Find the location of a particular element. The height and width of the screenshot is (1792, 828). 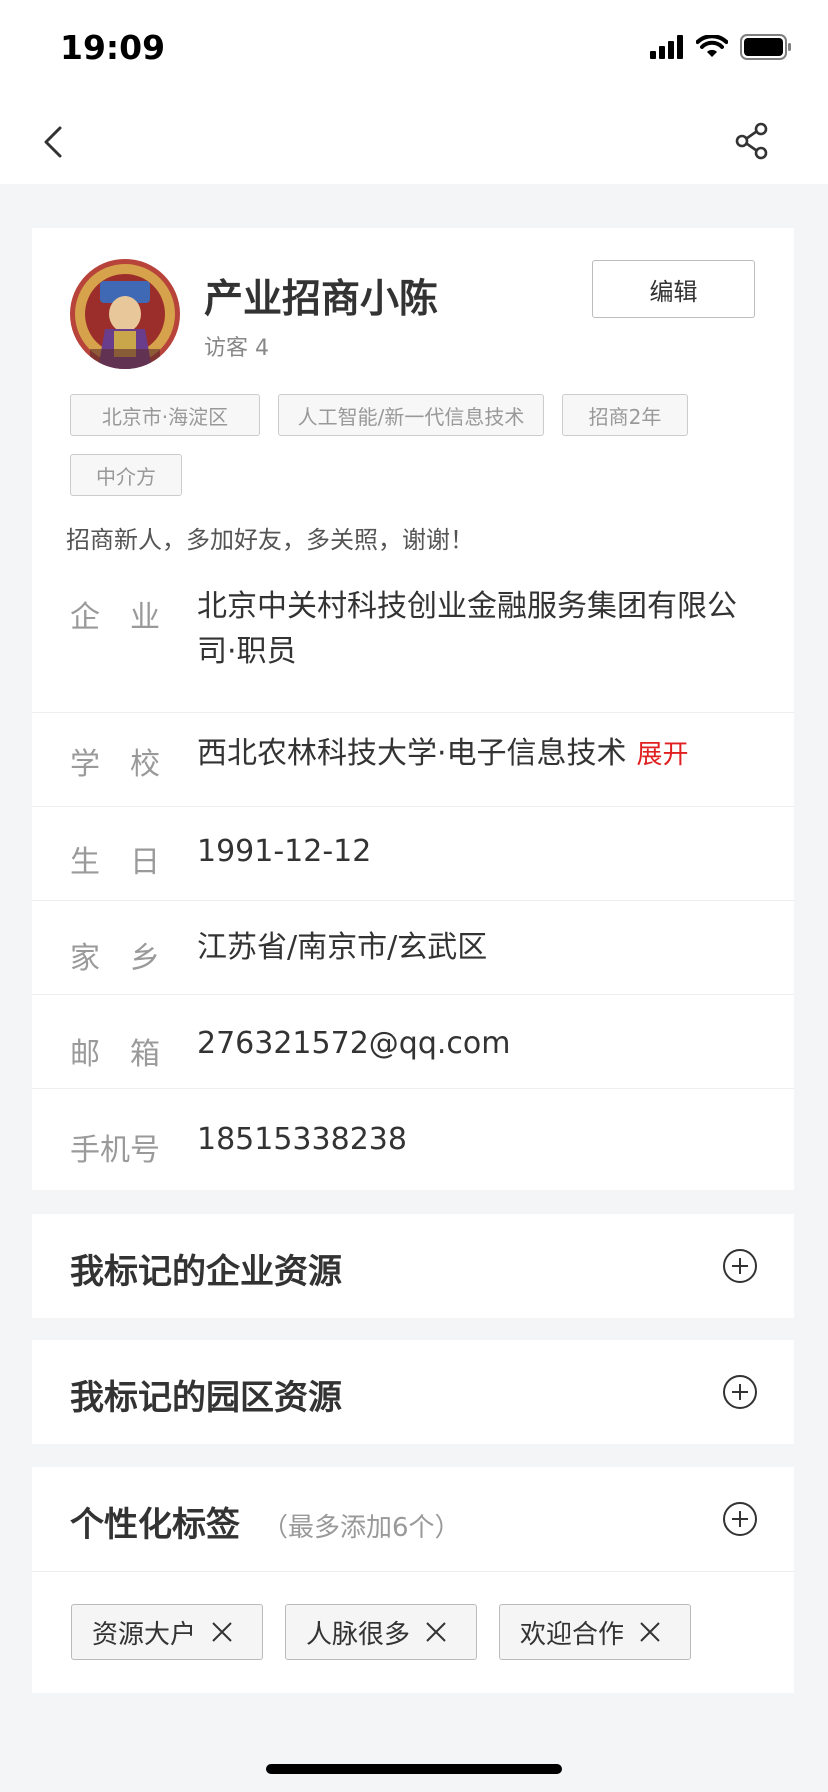

personal-tag-label: 欢迎合作 is located at coordinates (572, 1634).